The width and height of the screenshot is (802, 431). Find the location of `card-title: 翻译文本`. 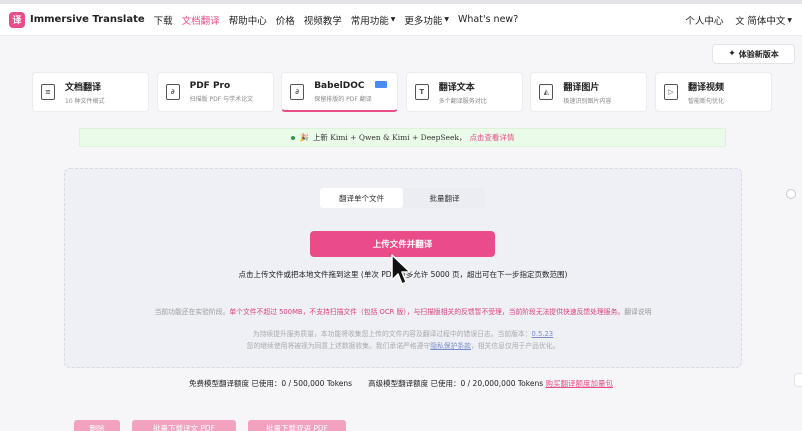

card-title: 翻译文本 is located at coordinates (456, 87).